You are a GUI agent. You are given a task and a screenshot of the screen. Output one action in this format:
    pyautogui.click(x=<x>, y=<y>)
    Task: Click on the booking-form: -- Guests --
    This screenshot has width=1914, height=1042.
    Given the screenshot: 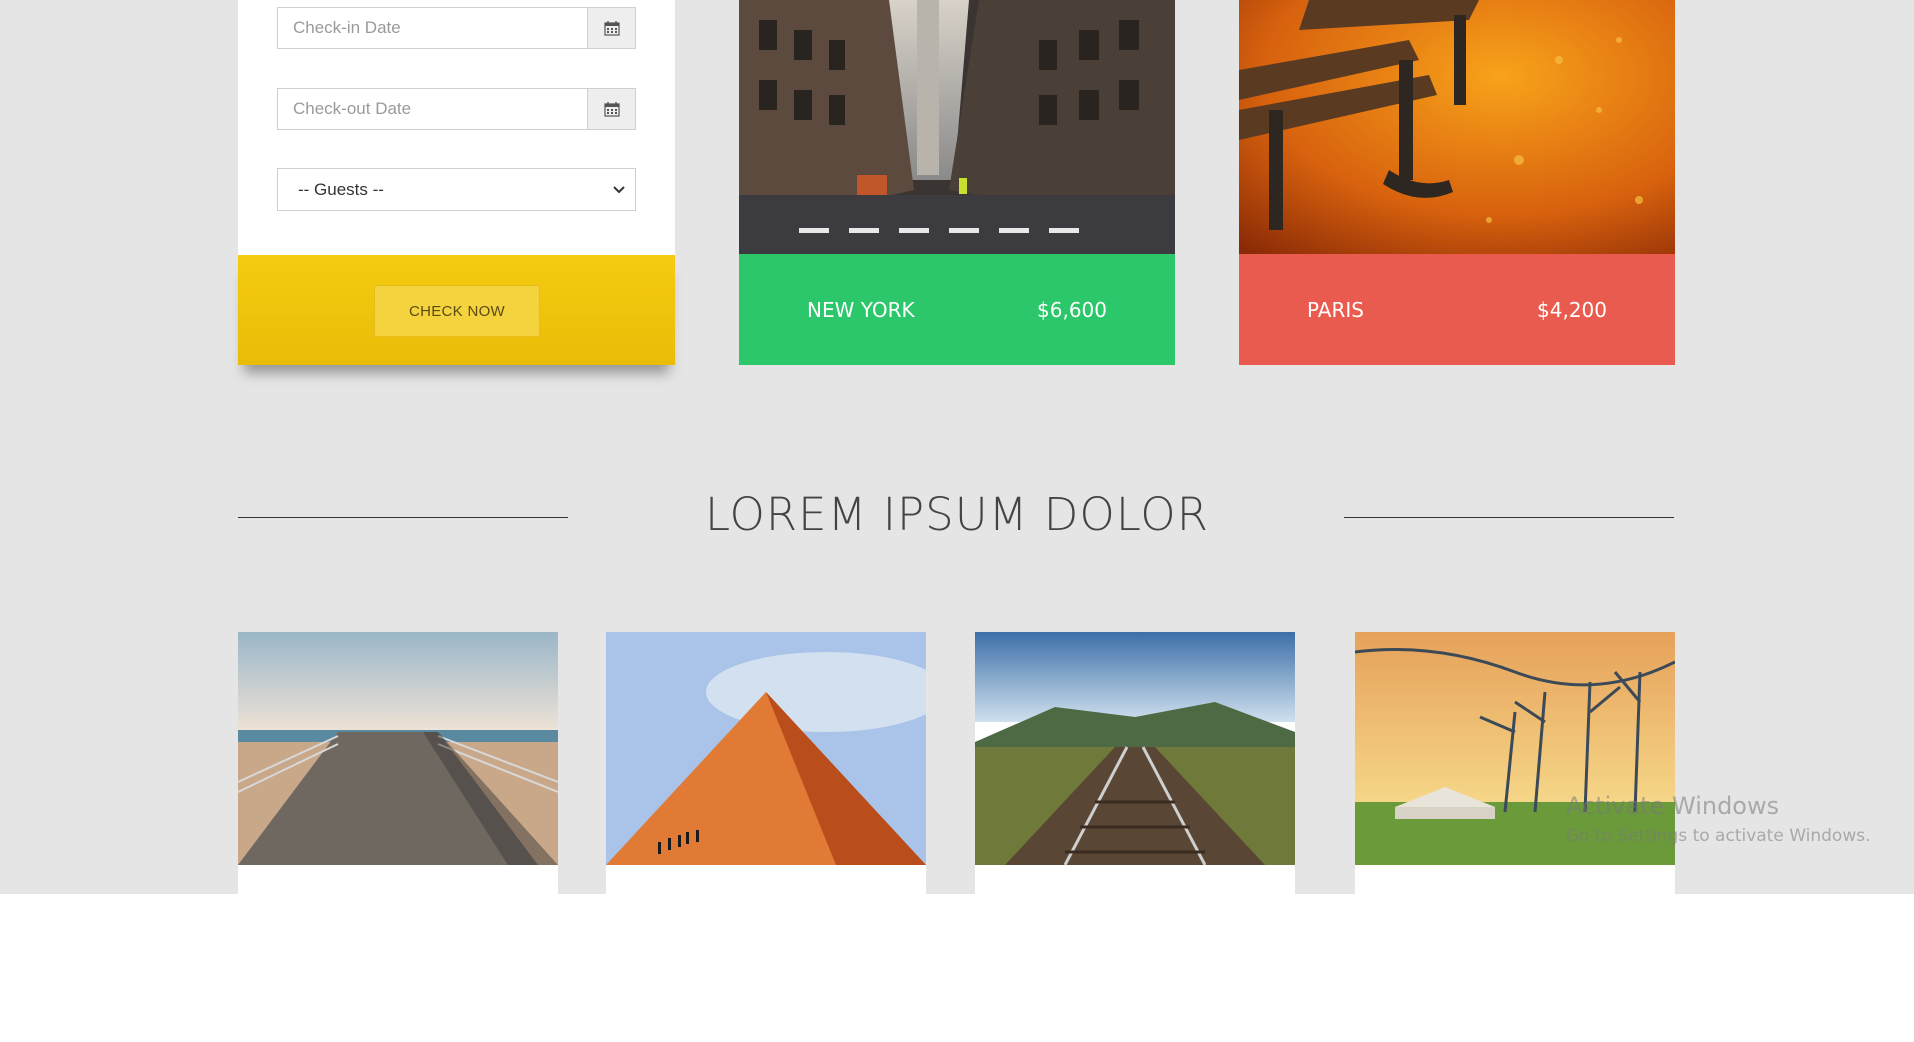 What is the action you would take?
    pyautogui.click(x=456, y=127)
    